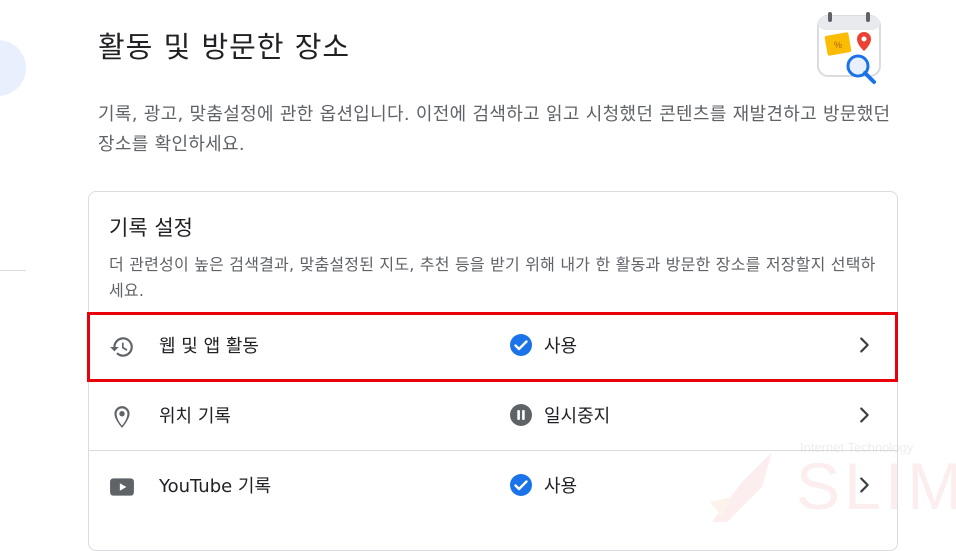 Image resolution: width=956 pixels, height=551 pixels. I want to click on page-title: 활동 및 방문한 장소, so click(224, 47).